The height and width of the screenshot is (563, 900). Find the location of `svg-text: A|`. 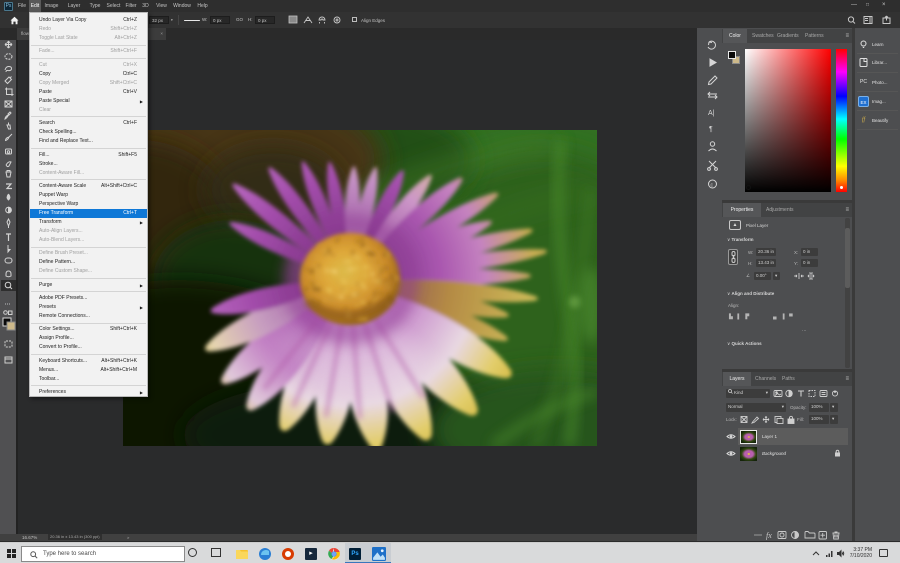

svg-text: A| is located at coordinates (711, 113).